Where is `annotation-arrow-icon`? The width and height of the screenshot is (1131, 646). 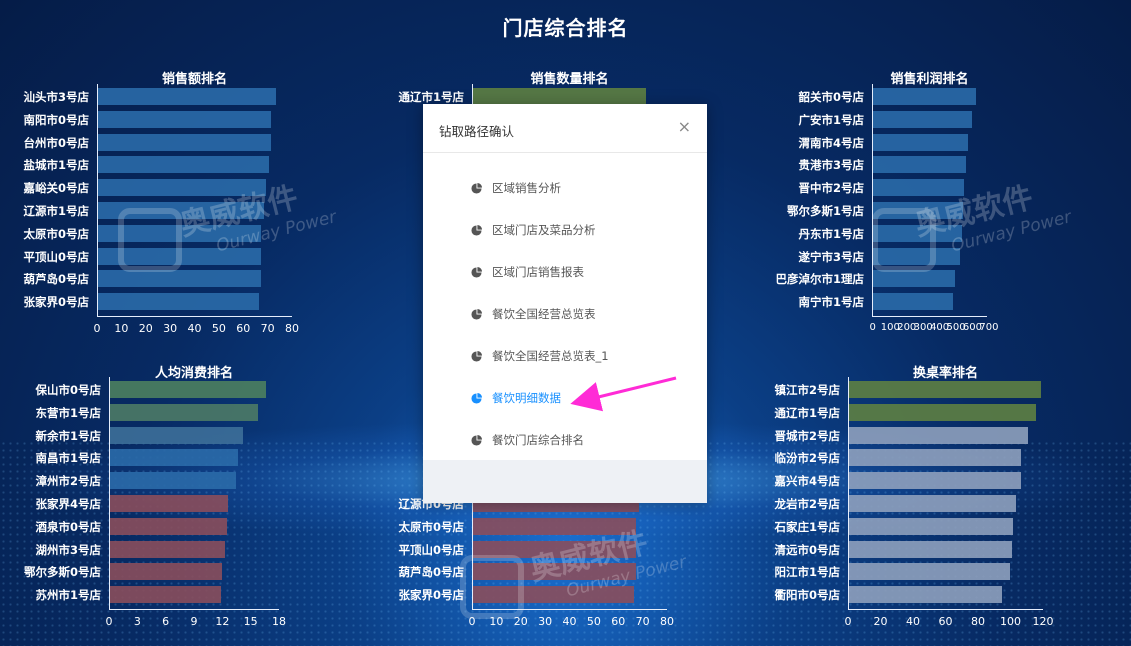 annotation-arrow-icon is located at coordinates (623, 394).